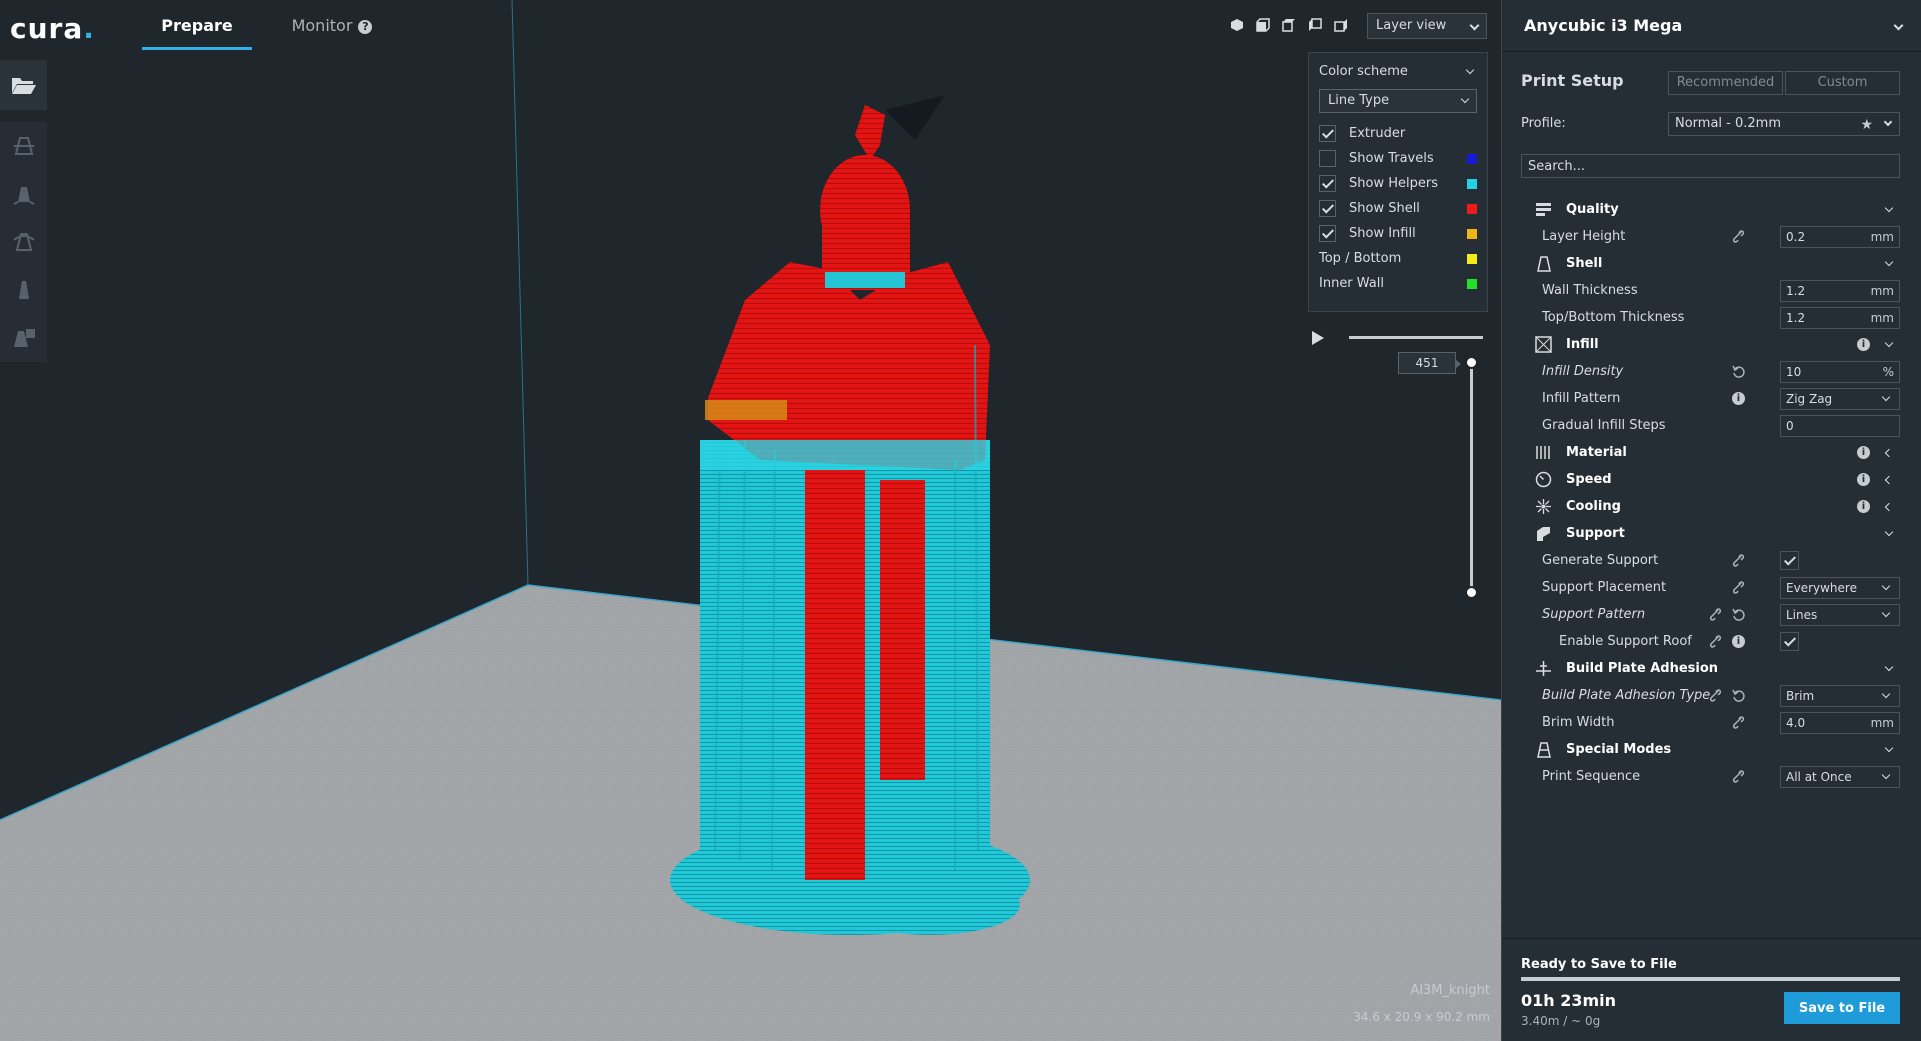  Describe the element at coordinates (332, 25) in the screenshot. I see `tab-monitor: Monitor?` at that location.